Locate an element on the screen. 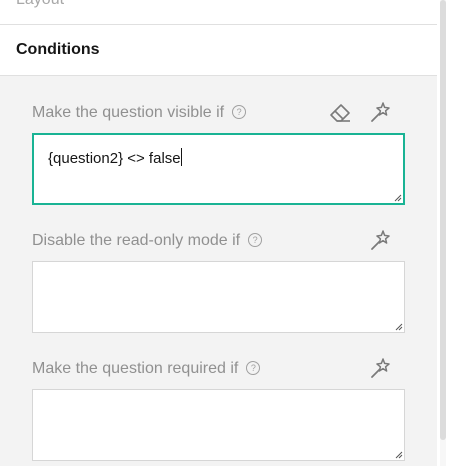 This screenshot has height=466, width=452. layout-section-title: Layout is located at coordinates (40, 4).